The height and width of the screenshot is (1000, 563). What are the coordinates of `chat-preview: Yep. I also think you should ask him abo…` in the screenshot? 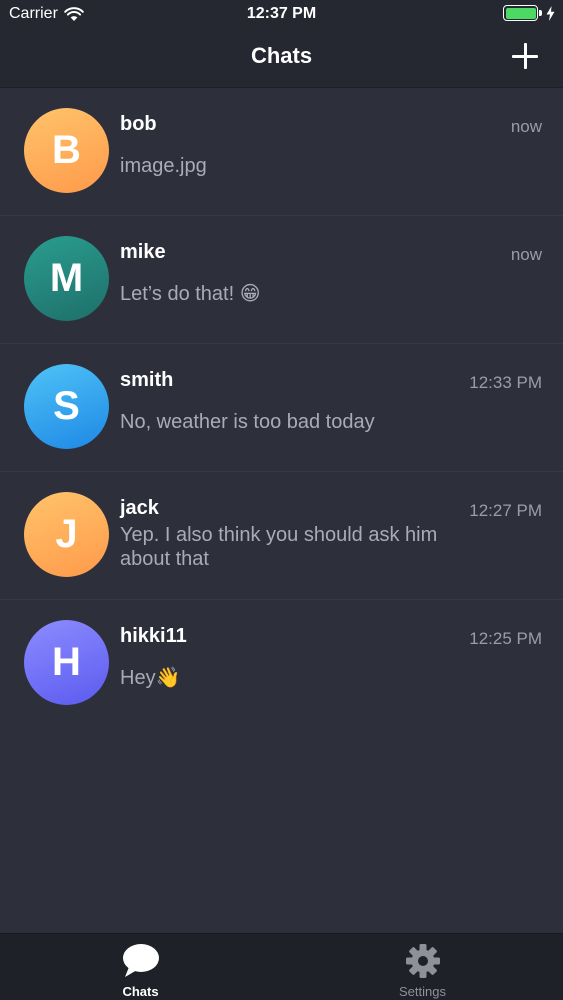 It's located at (279, 547).